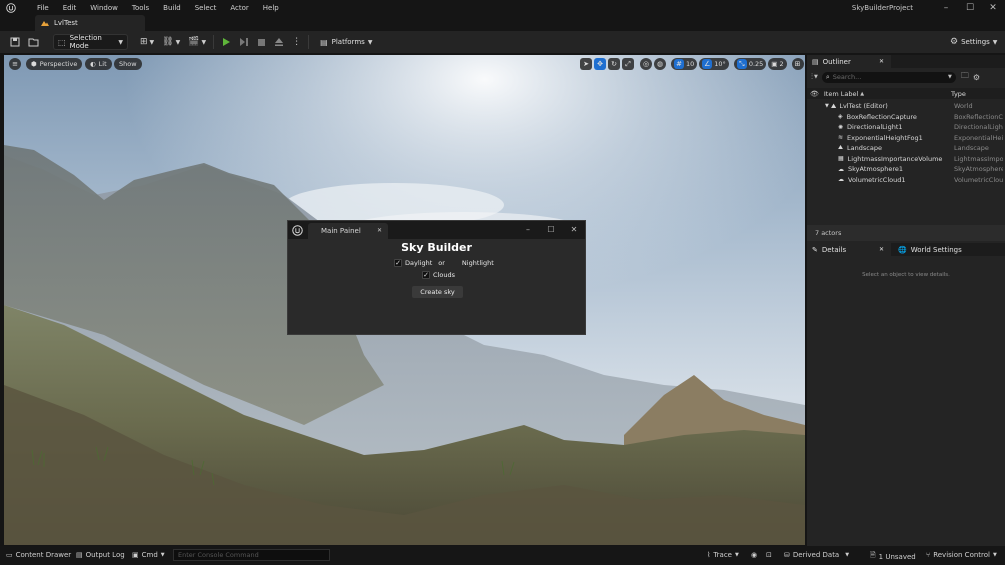 This screenshot has width=1005, height=565. Describe the element at coordinates (436, 230) in the screenshot. I see `dialog-title-bar: Main Painel ✕ – ☐ ✕` at that location.